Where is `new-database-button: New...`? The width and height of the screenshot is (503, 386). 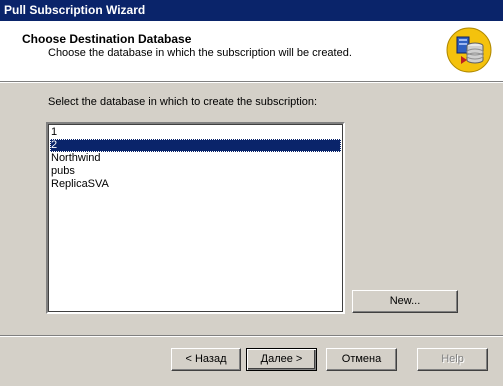
new-database-button: New... is located at coordinates (405, 301).